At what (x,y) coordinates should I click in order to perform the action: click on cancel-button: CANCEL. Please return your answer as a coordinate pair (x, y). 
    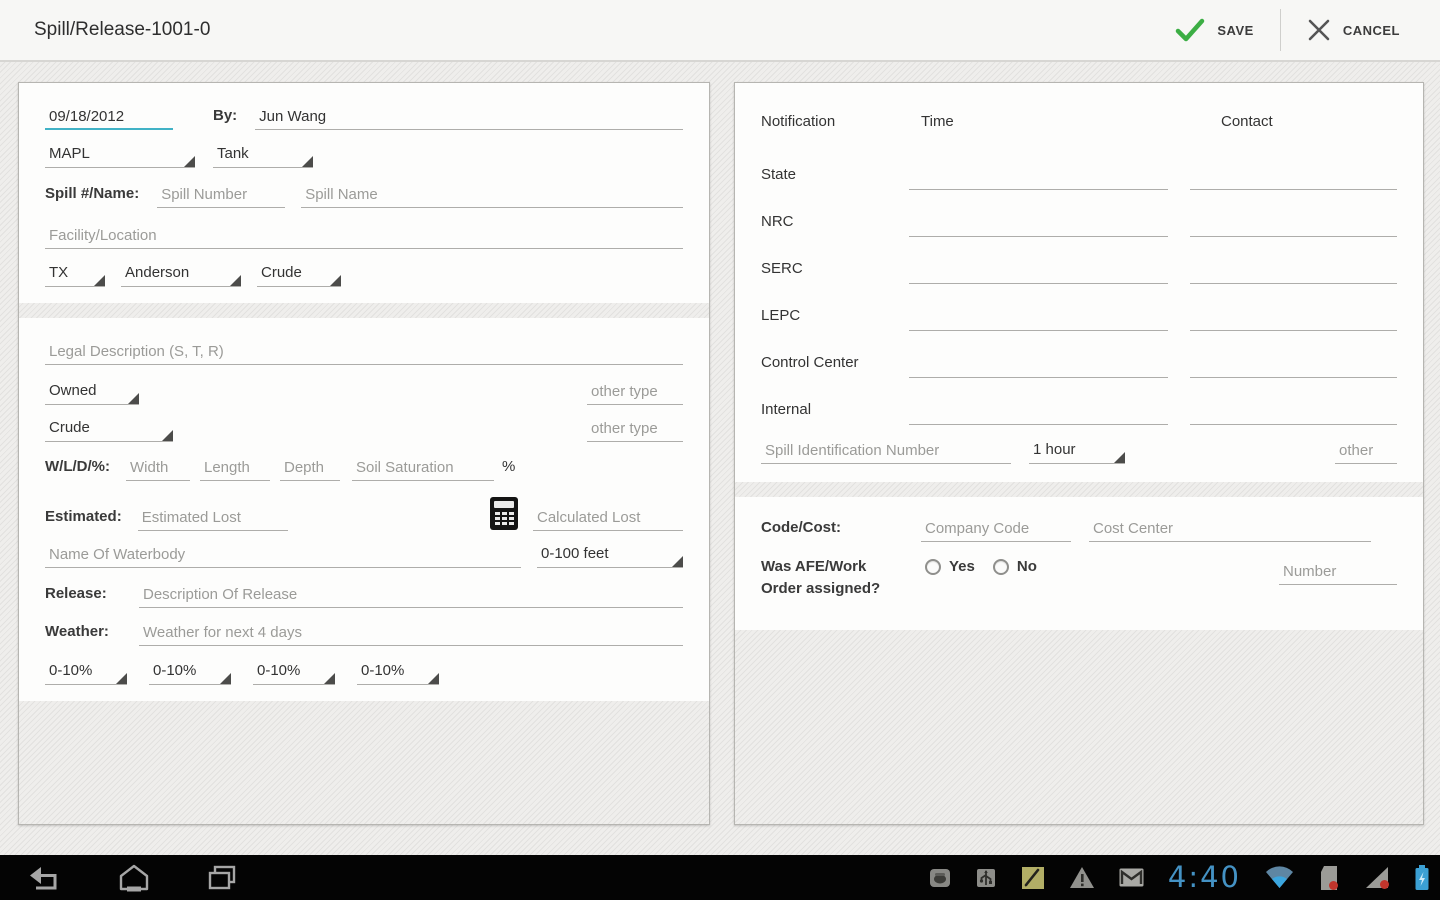
    Looking at the image, I should click on (1353, 30).